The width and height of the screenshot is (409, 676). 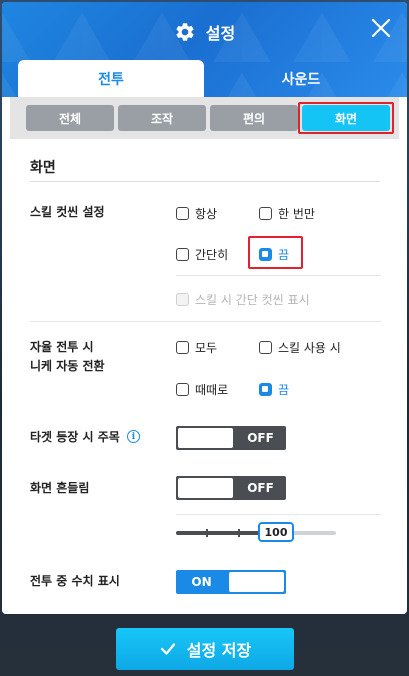 What do you see at coordinates (162, 118) in the screenshot?
I see `subtab-control: 조작` at bounding box center [162, 118].